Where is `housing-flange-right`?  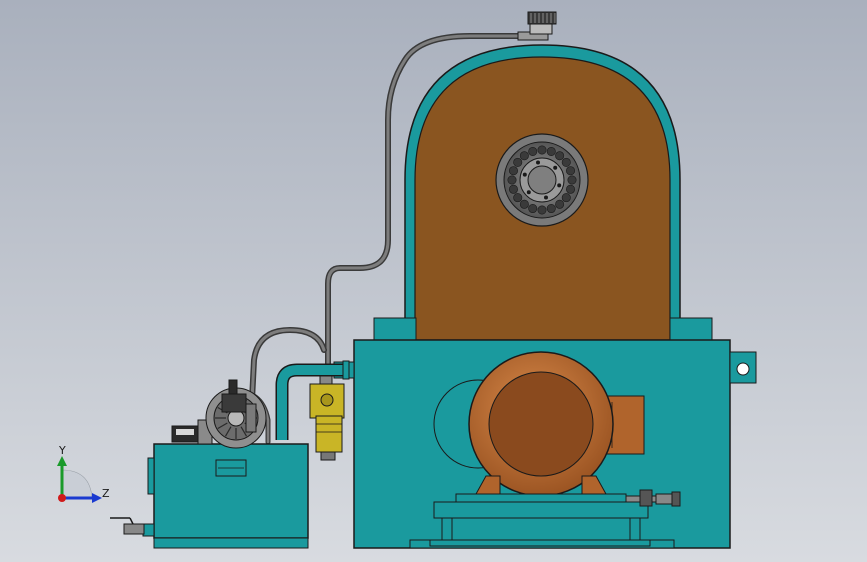
housing-flange-right is located at coordinates (691, 329).